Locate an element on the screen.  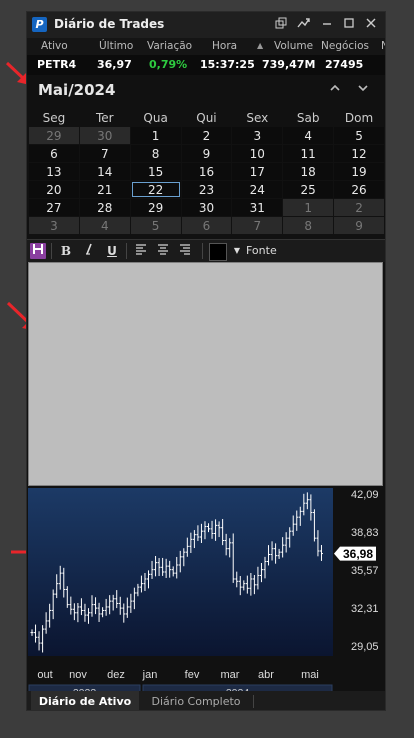
calendar-day: 19 is located at coordinates (359, 171).